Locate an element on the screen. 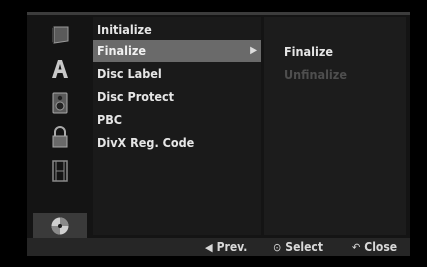 The width and height of the screenshot is (427, 267). category-disc is located at coordinates (60, 226).